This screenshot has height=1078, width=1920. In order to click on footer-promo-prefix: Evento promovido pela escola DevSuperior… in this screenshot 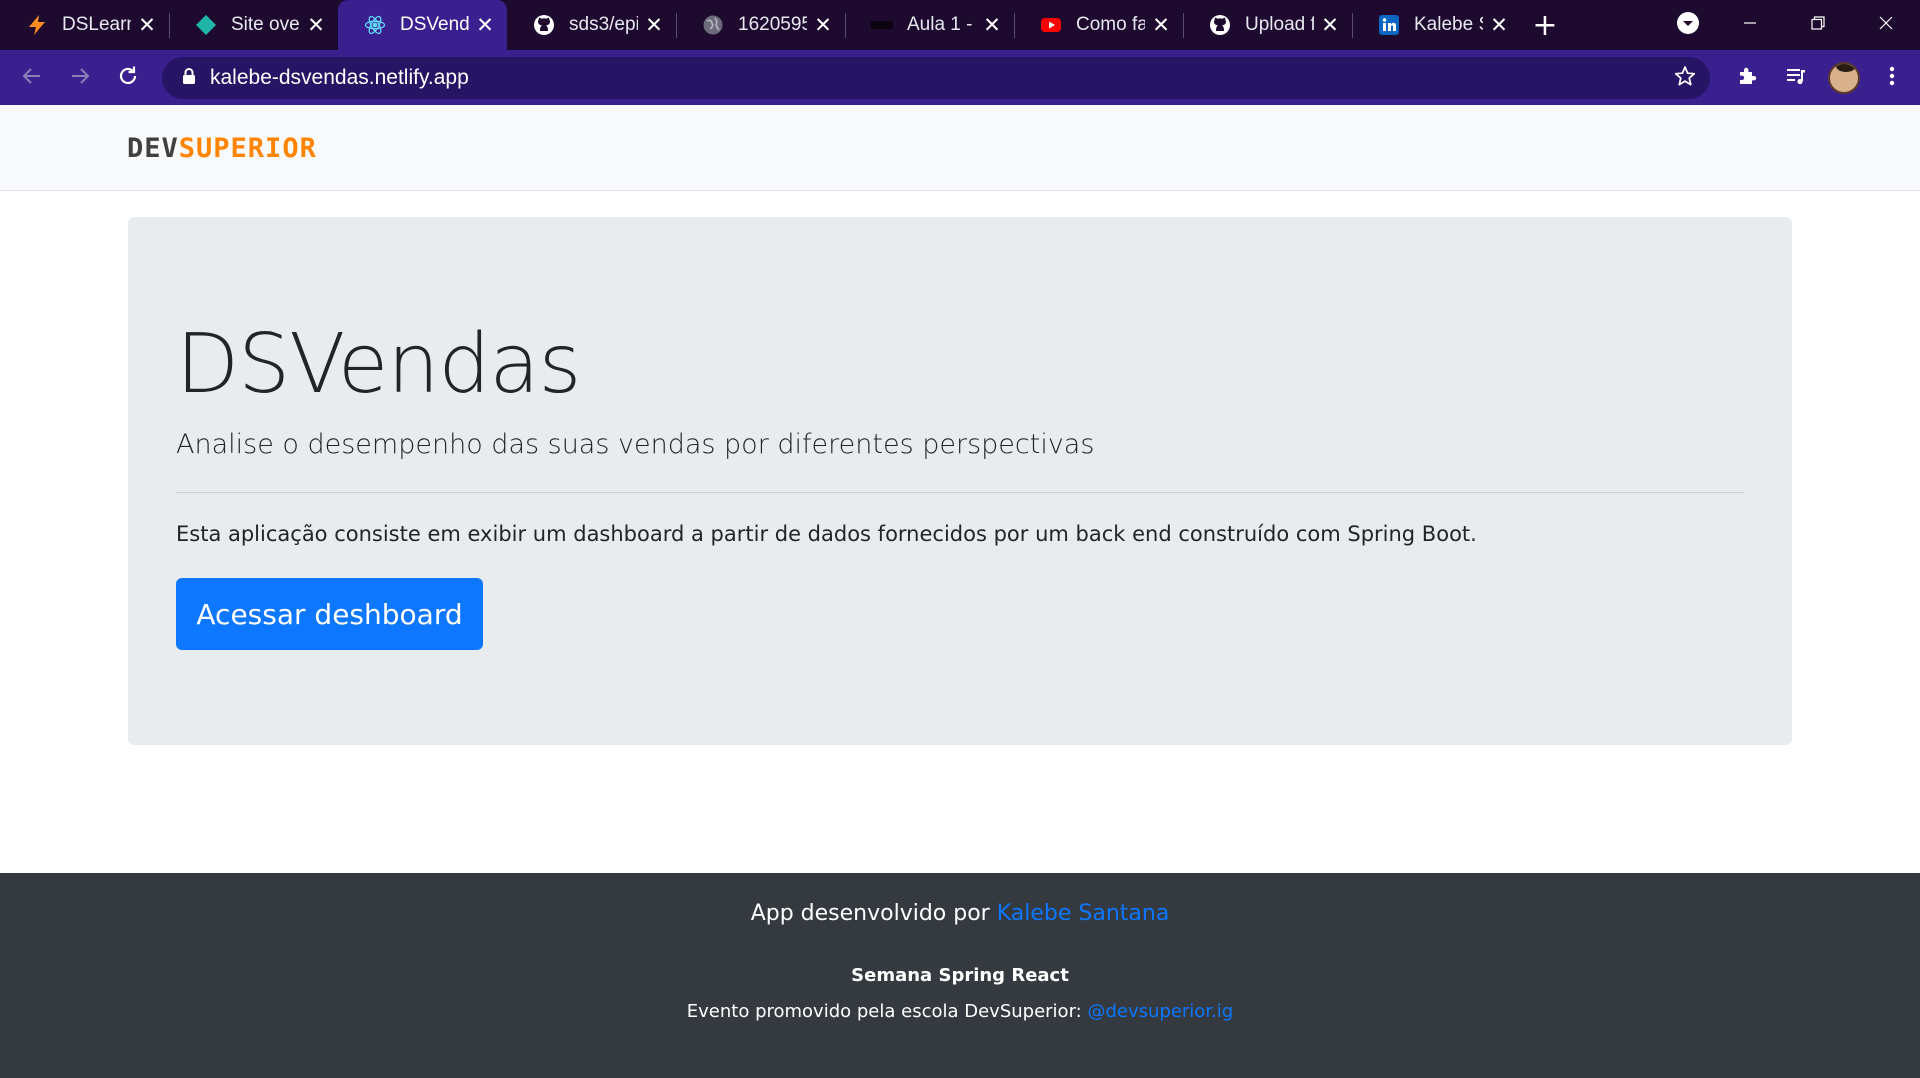, I will do `click(884, 1011)`.